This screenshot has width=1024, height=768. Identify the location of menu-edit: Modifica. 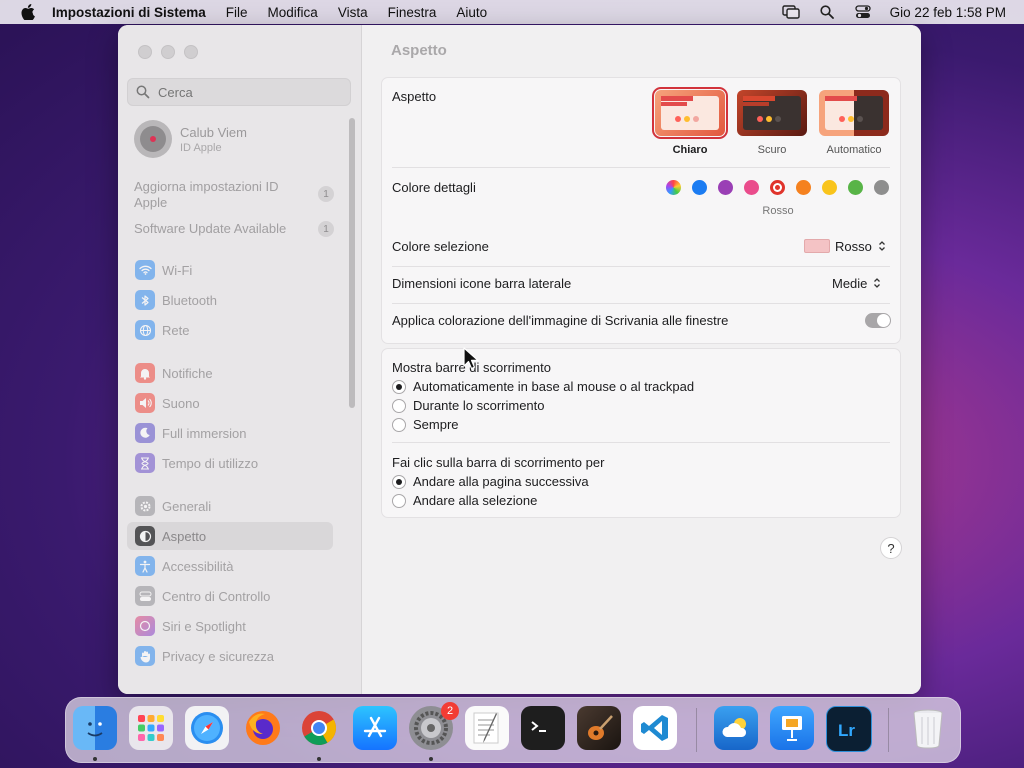
(293, 12).